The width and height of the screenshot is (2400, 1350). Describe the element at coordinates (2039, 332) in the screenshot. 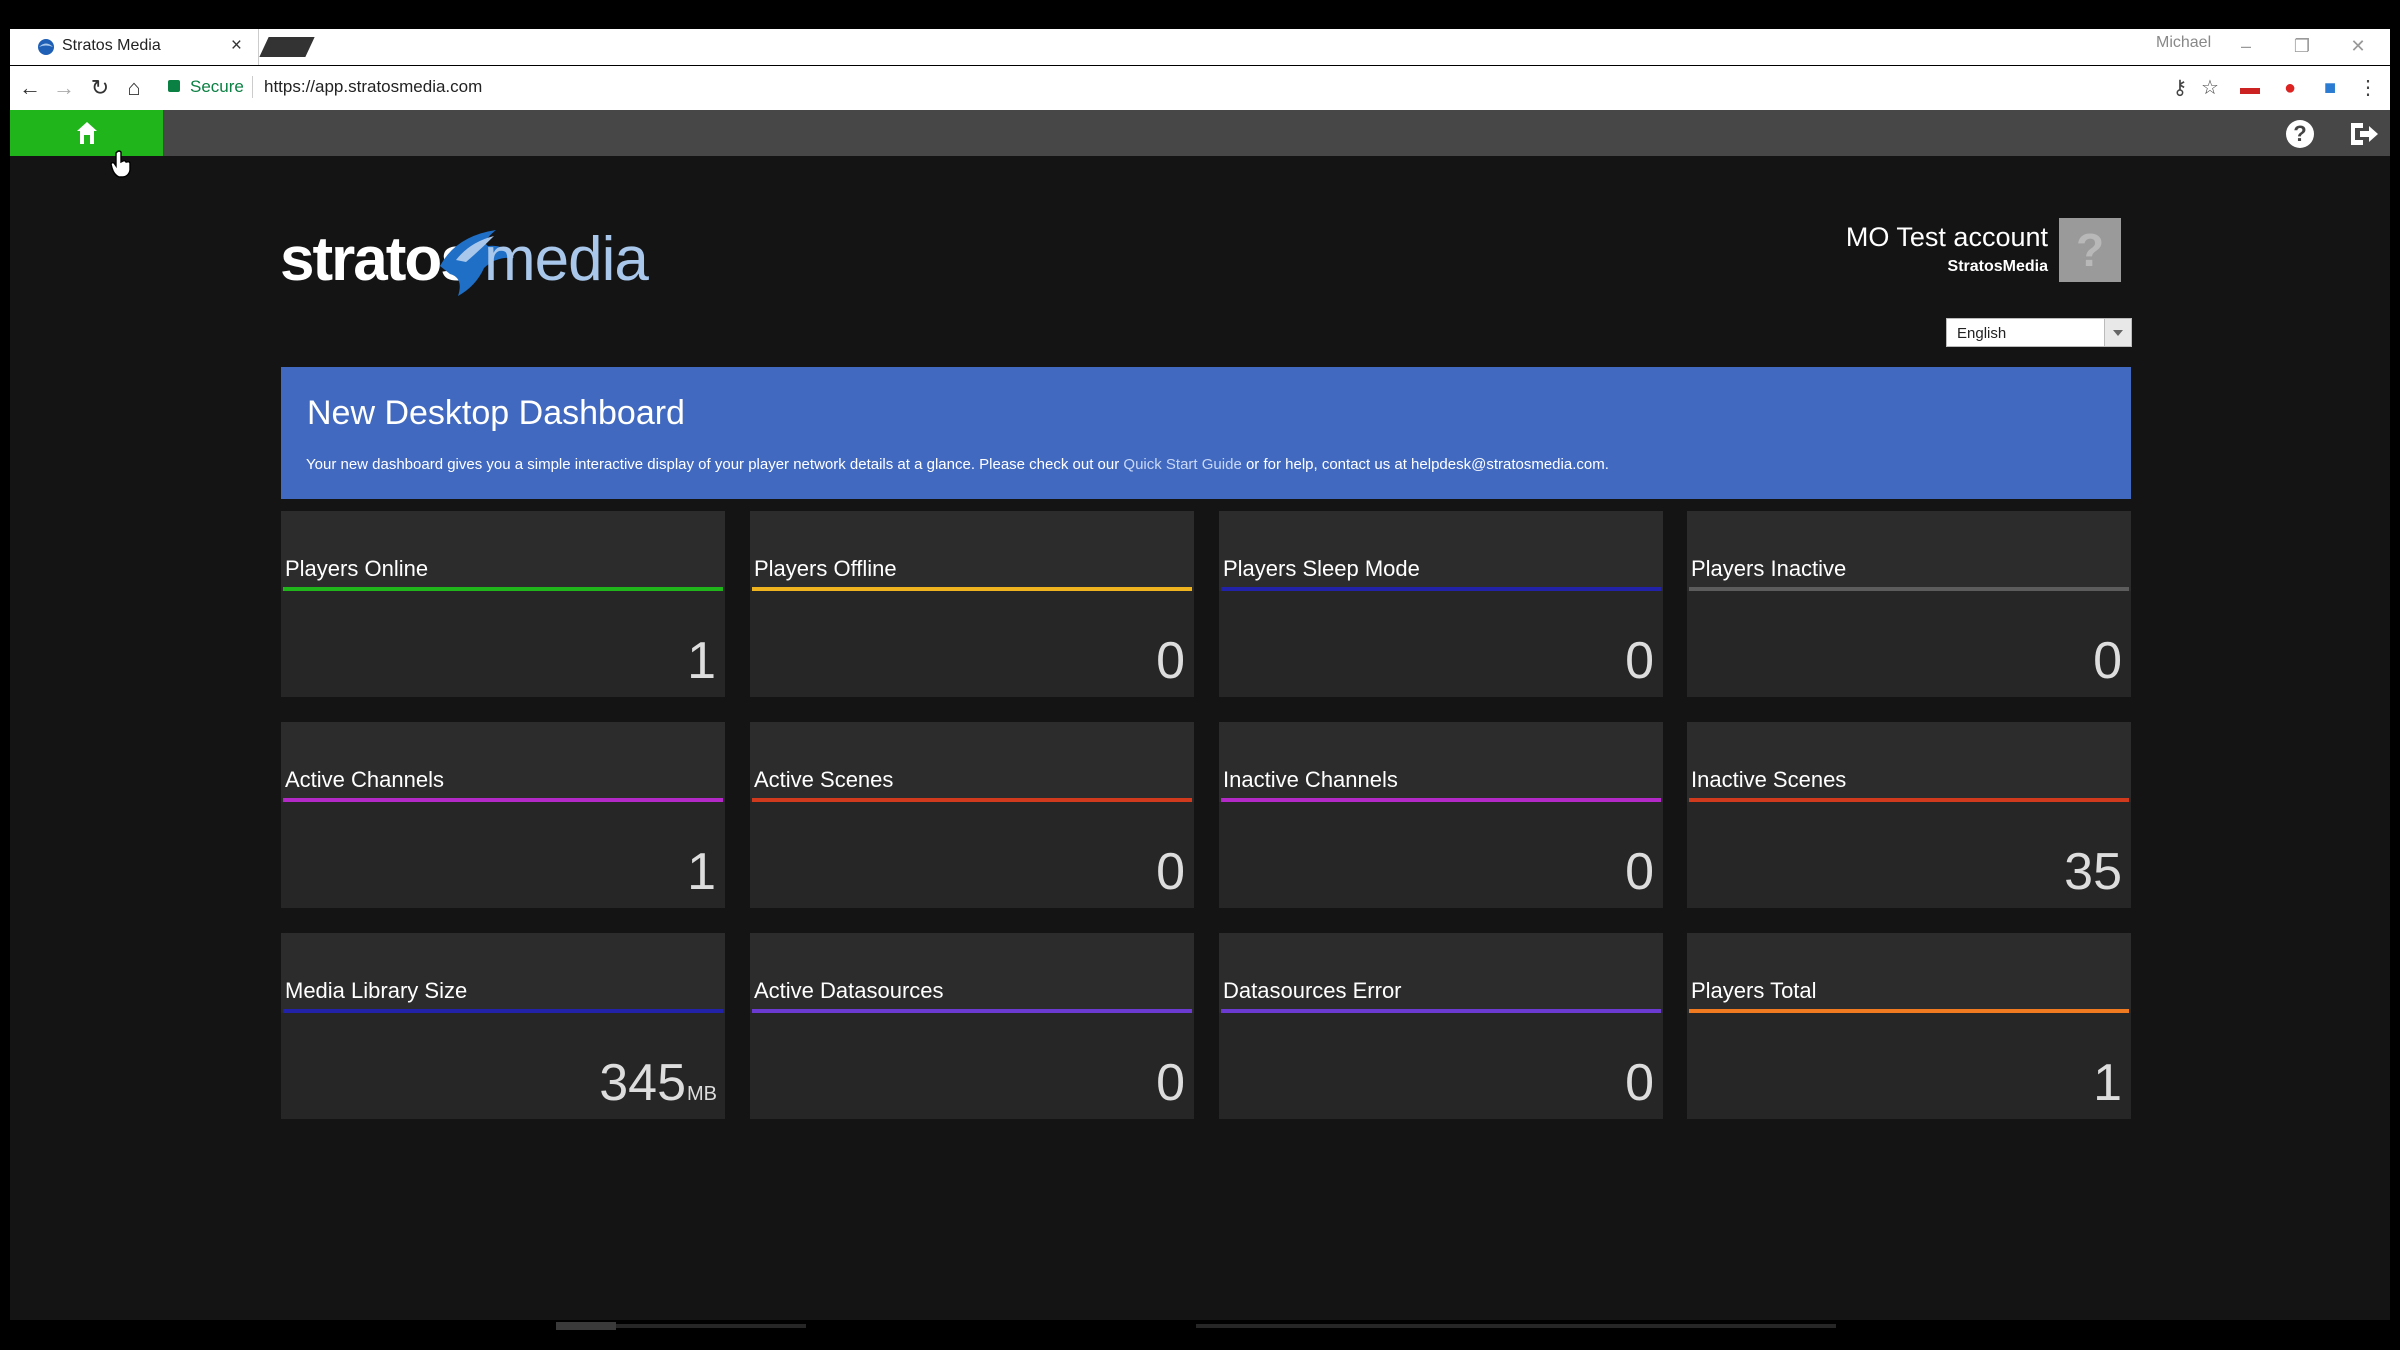

I see `language-select: English` at that location.